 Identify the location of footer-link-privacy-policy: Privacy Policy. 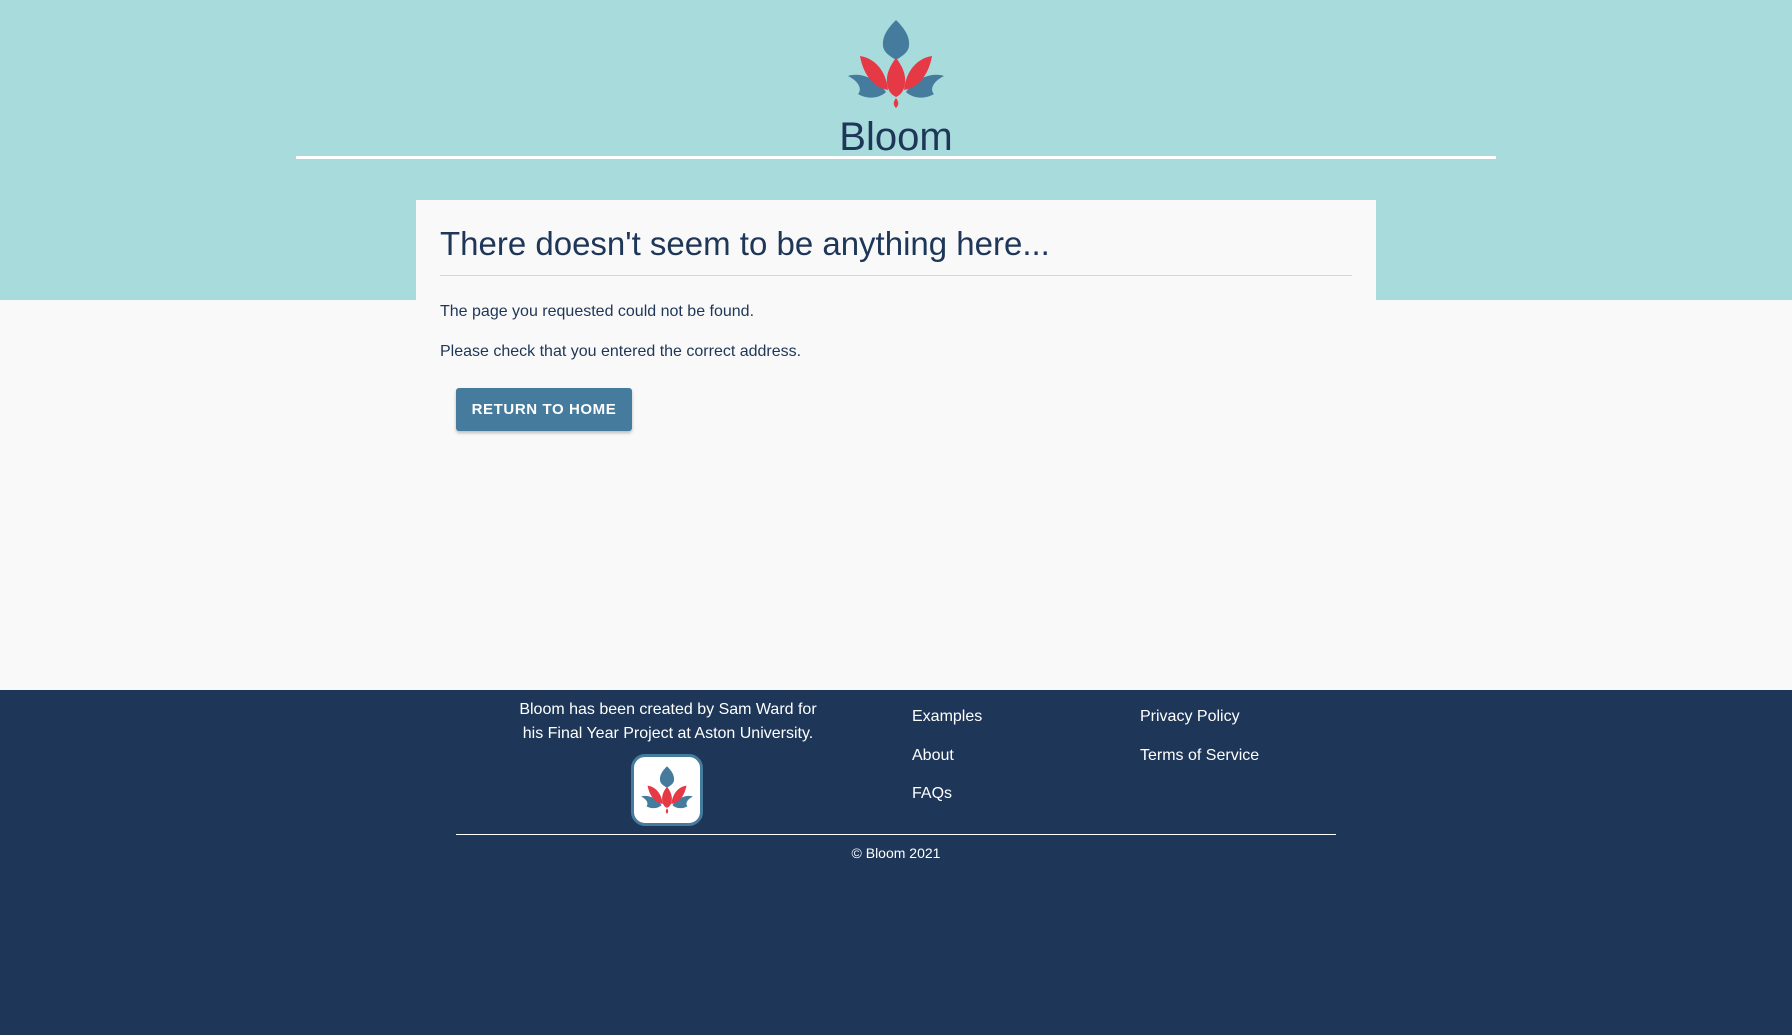
(1190, 717).